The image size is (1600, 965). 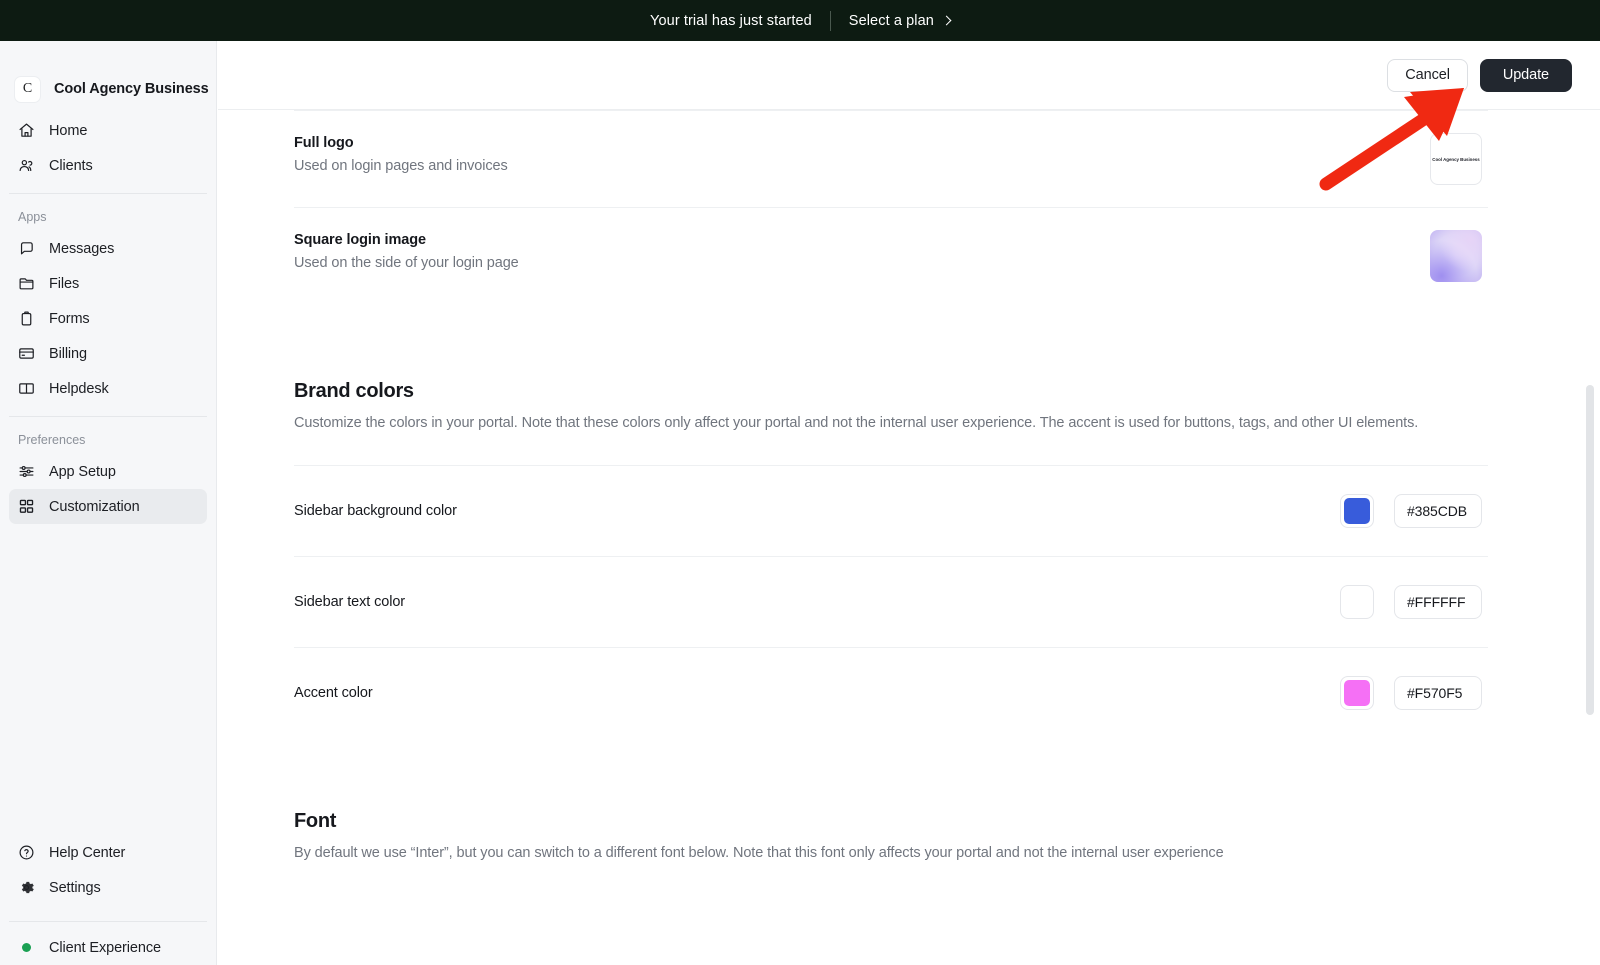 I want to click on row-sidebar-background-color: Sidebar background color #385CDB, so click(x=891, y=510).